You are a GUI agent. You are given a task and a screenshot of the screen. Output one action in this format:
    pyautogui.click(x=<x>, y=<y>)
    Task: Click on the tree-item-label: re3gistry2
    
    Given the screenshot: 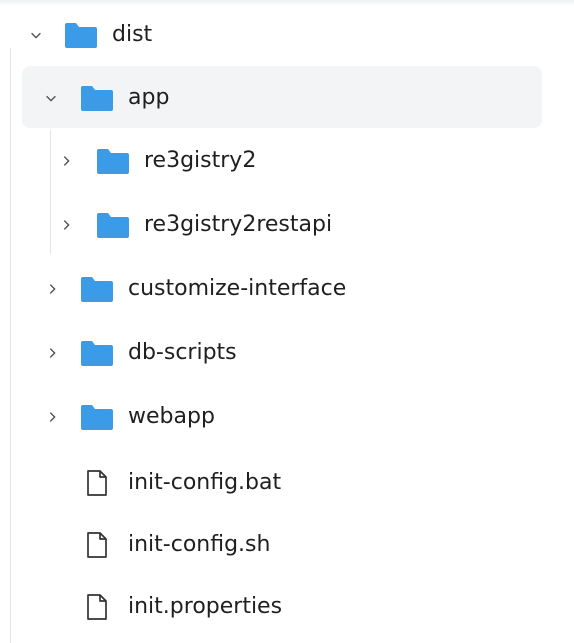 What is the action you would take?
    pyautogui.click(x=200, y=160)
    